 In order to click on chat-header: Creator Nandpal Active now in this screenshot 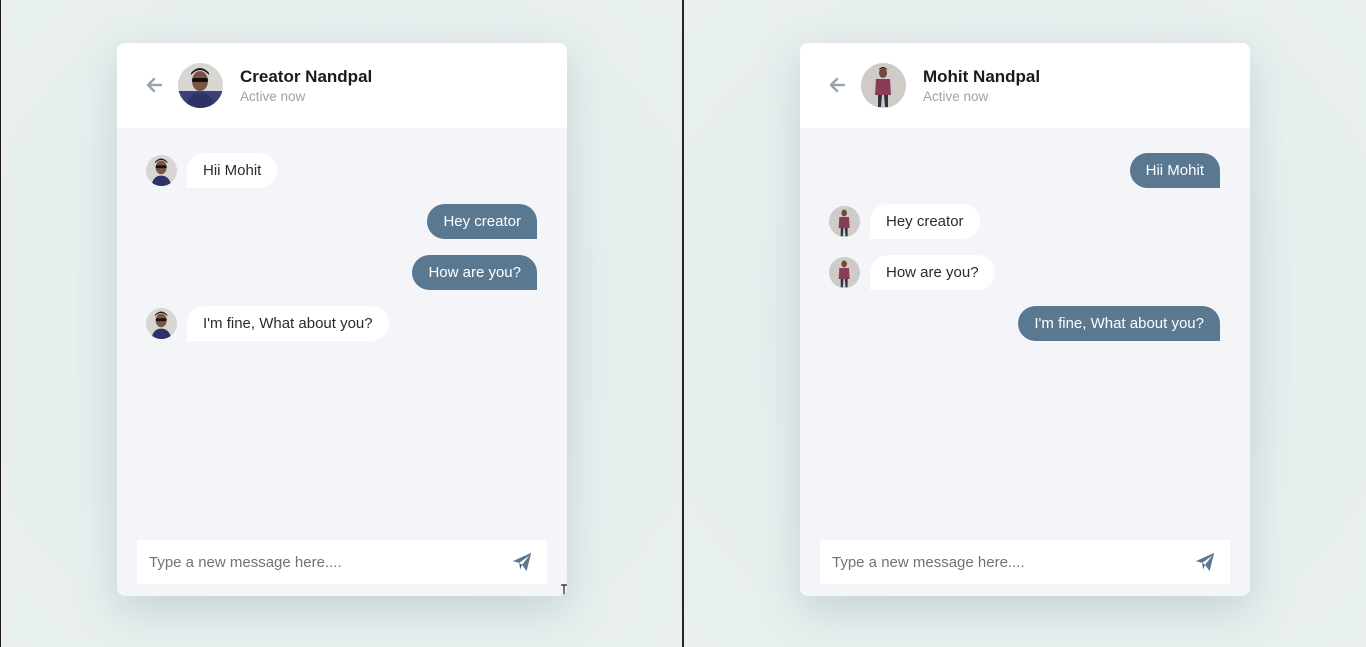, I will do `click(342, 85)`.